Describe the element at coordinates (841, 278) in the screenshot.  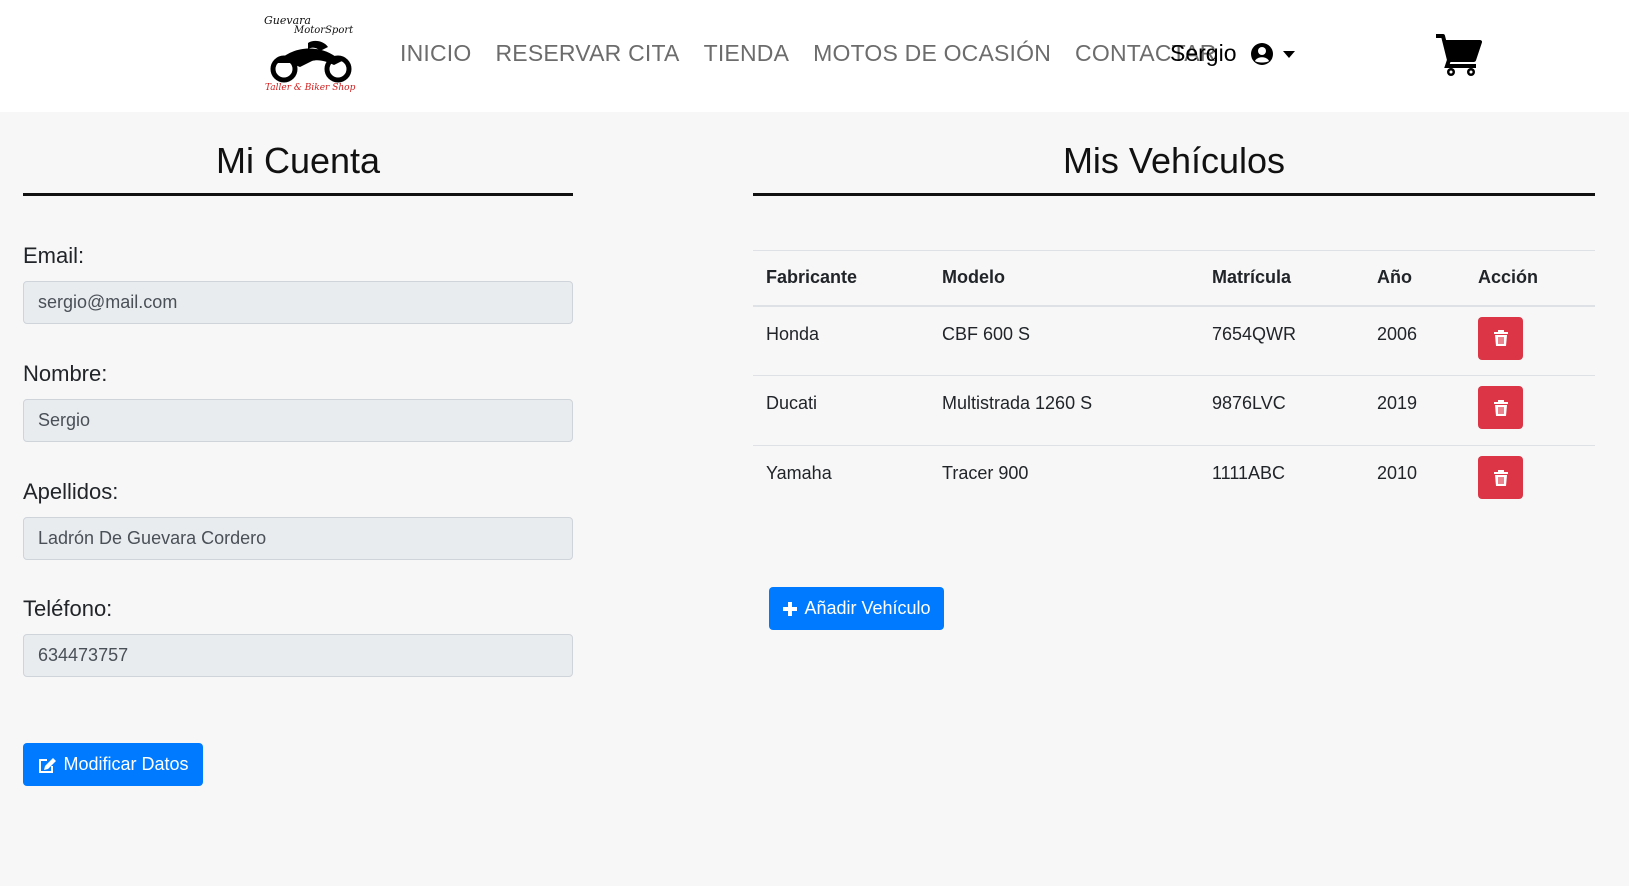
I see `col-fabricante: Fabricante` at that location.